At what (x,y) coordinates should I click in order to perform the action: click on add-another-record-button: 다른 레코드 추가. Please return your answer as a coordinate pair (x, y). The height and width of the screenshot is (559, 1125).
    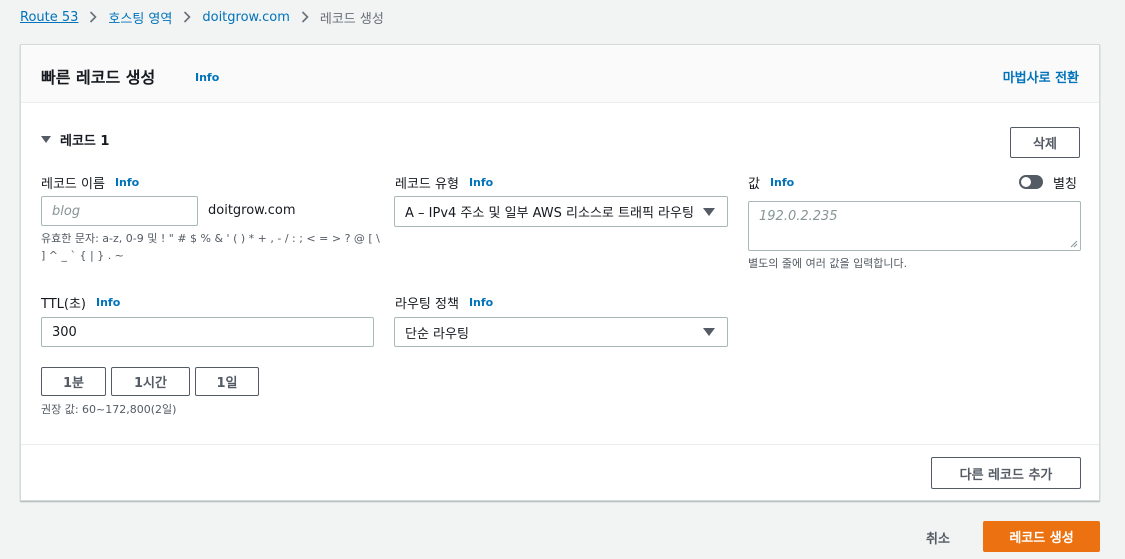
    Looking at the image, I should click on (1006, 473).